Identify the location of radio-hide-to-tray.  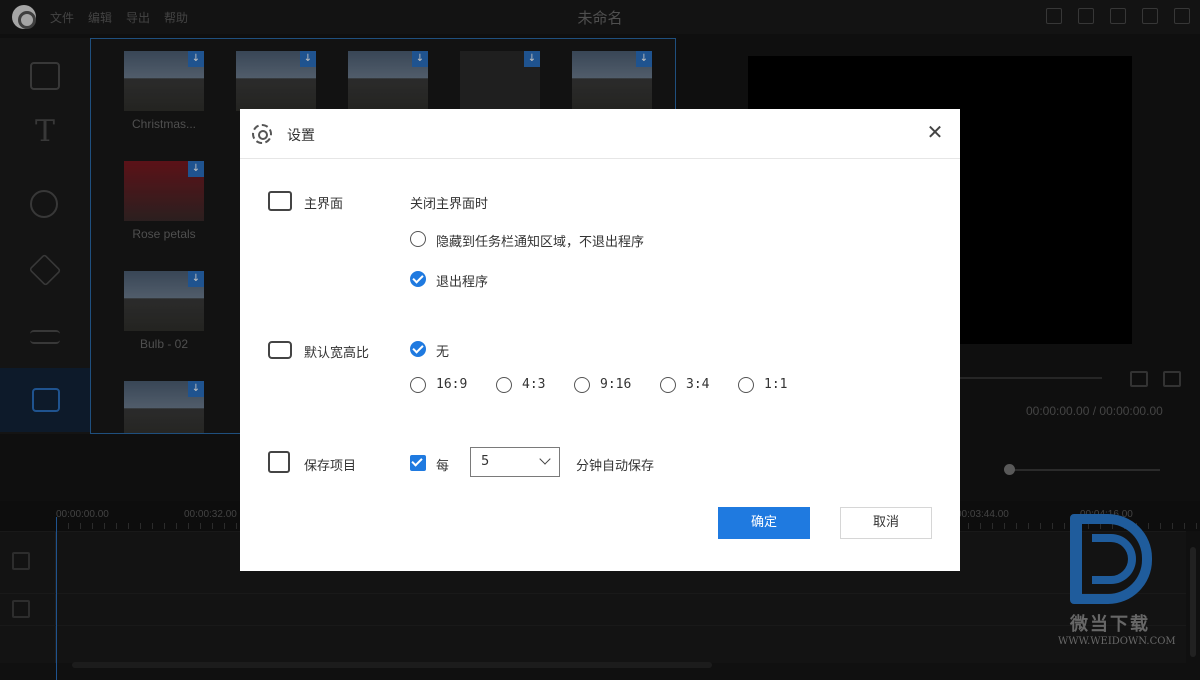
(418, 239).